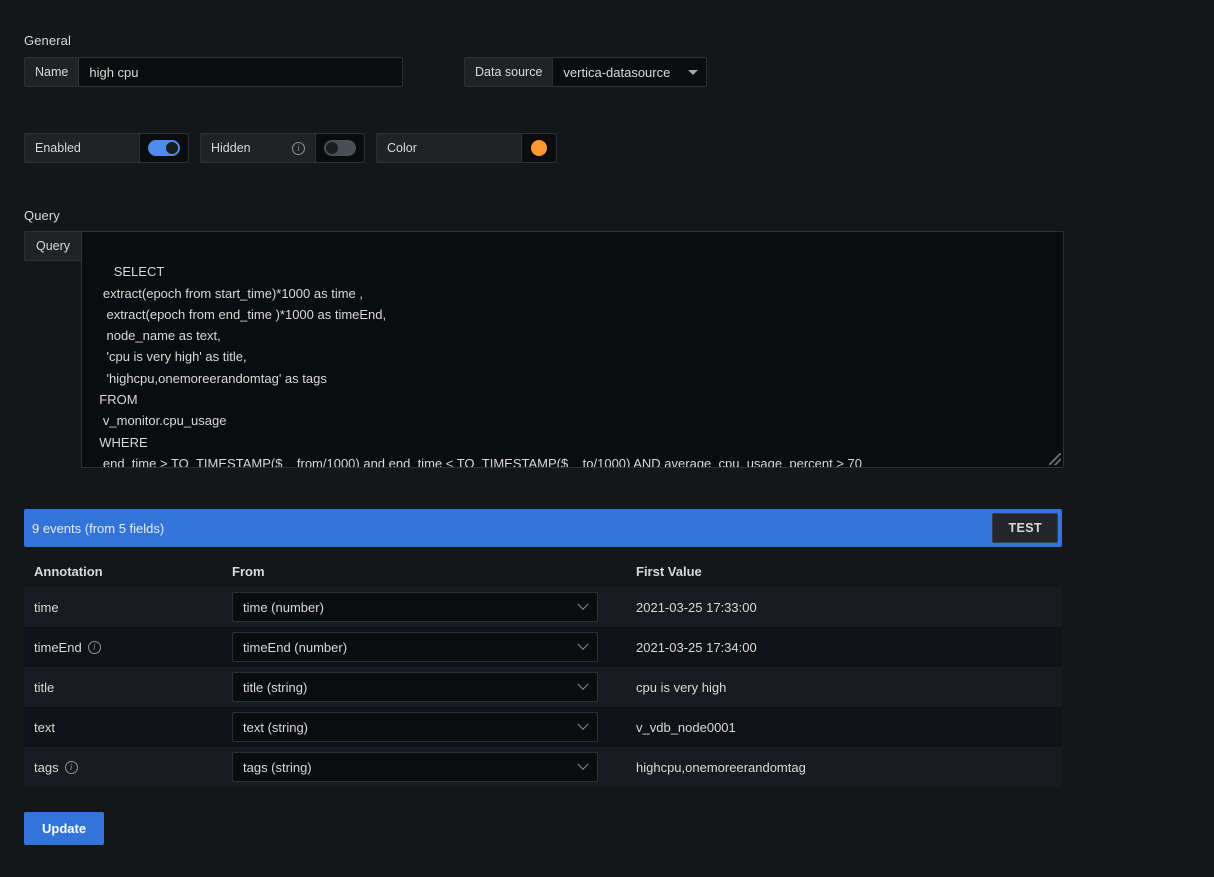 This screenshot has width=1214, height=877. I want to click on hidden-toggle, so click(340, 148).